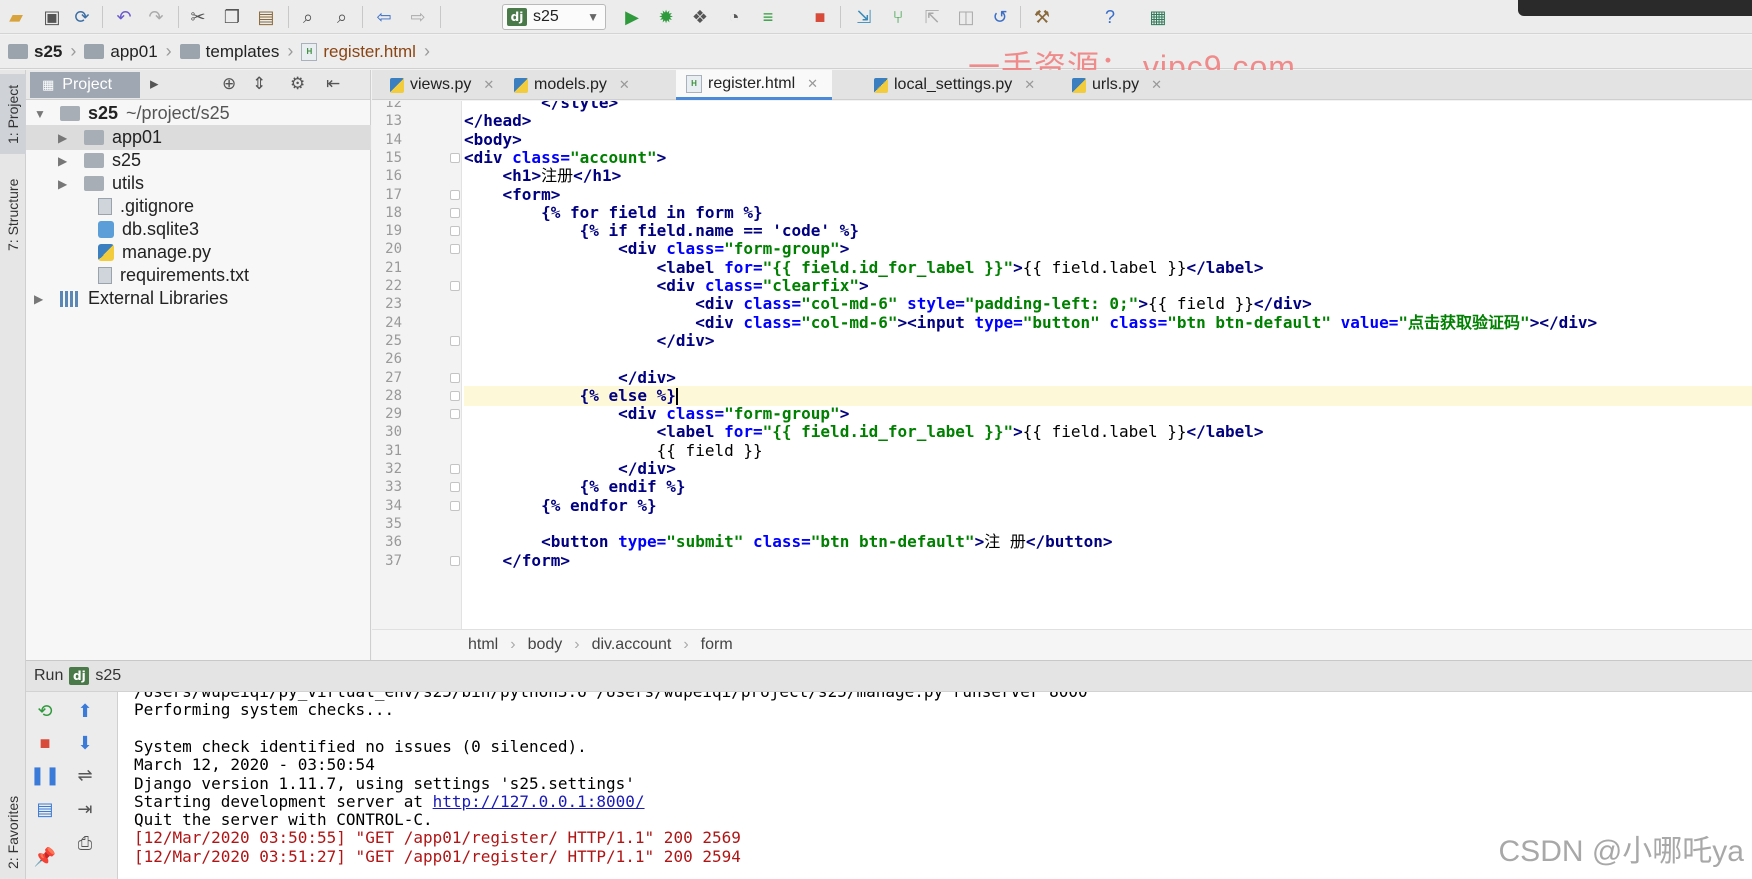  I want to click on structure-tool-tab: 7: Structure, so click(13, 215).